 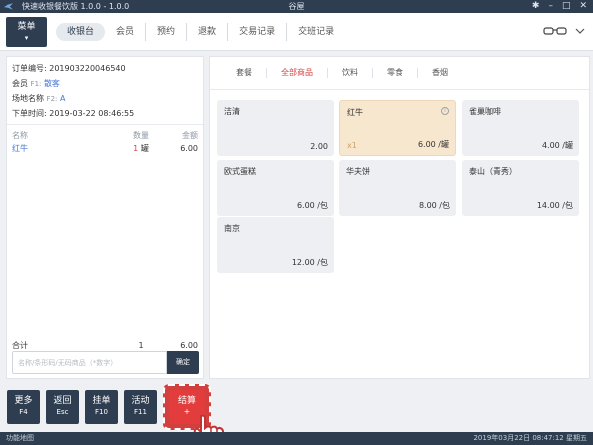 I want to click on product-price-value: 4.00, so click(x=550, y=145).